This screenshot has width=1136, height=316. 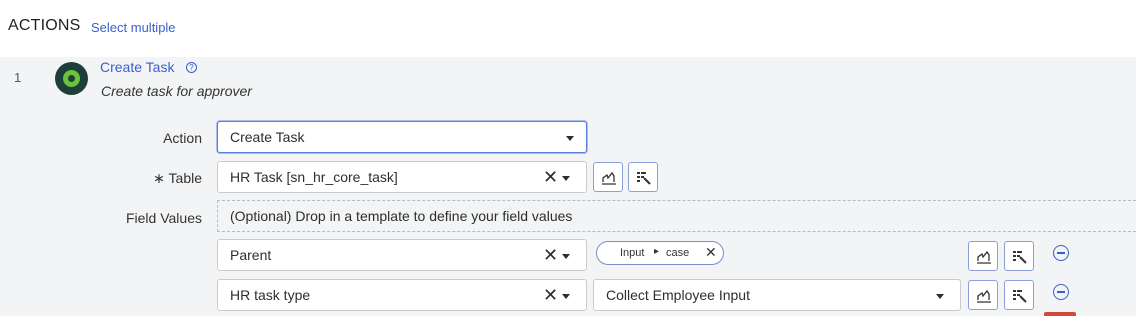 What do you see at coordinates (267, 137) in the screenshot?
I see `action-select-value: Create Task` at bounding box center [267, 137].